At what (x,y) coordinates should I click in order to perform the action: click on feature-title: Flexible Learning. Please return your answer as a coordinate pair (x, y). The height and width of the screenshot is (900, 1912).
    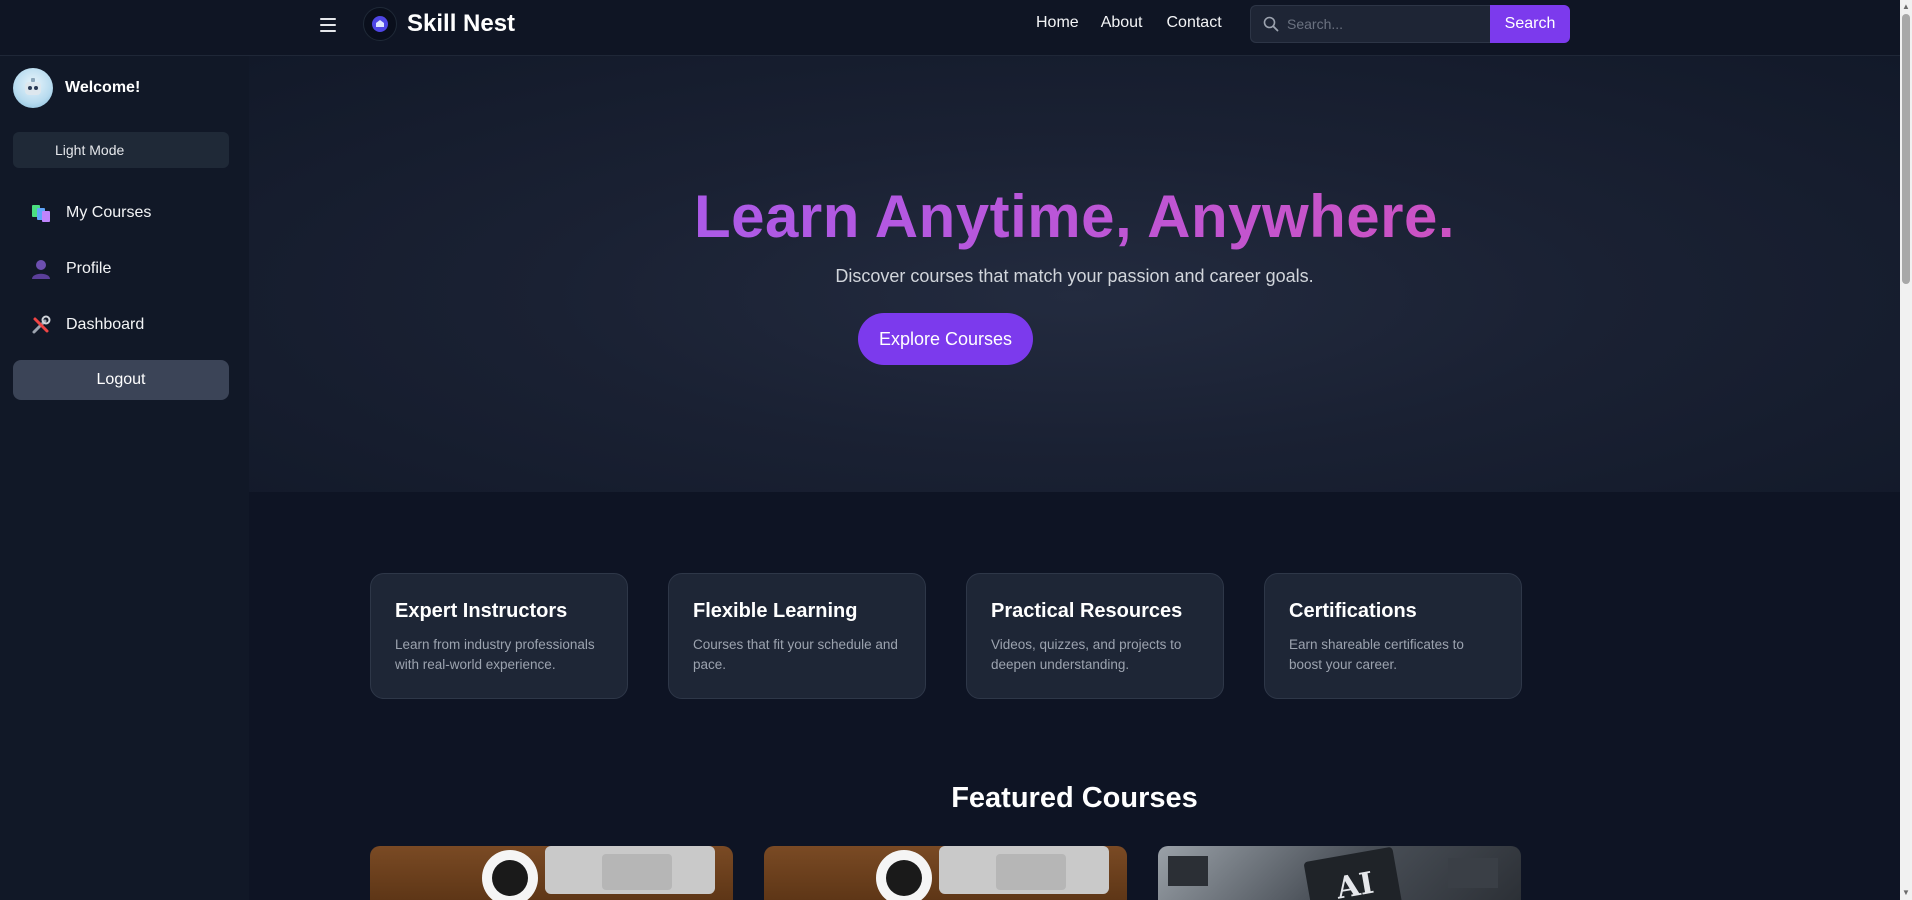
    Looking at the image, I should click on (775, 611).